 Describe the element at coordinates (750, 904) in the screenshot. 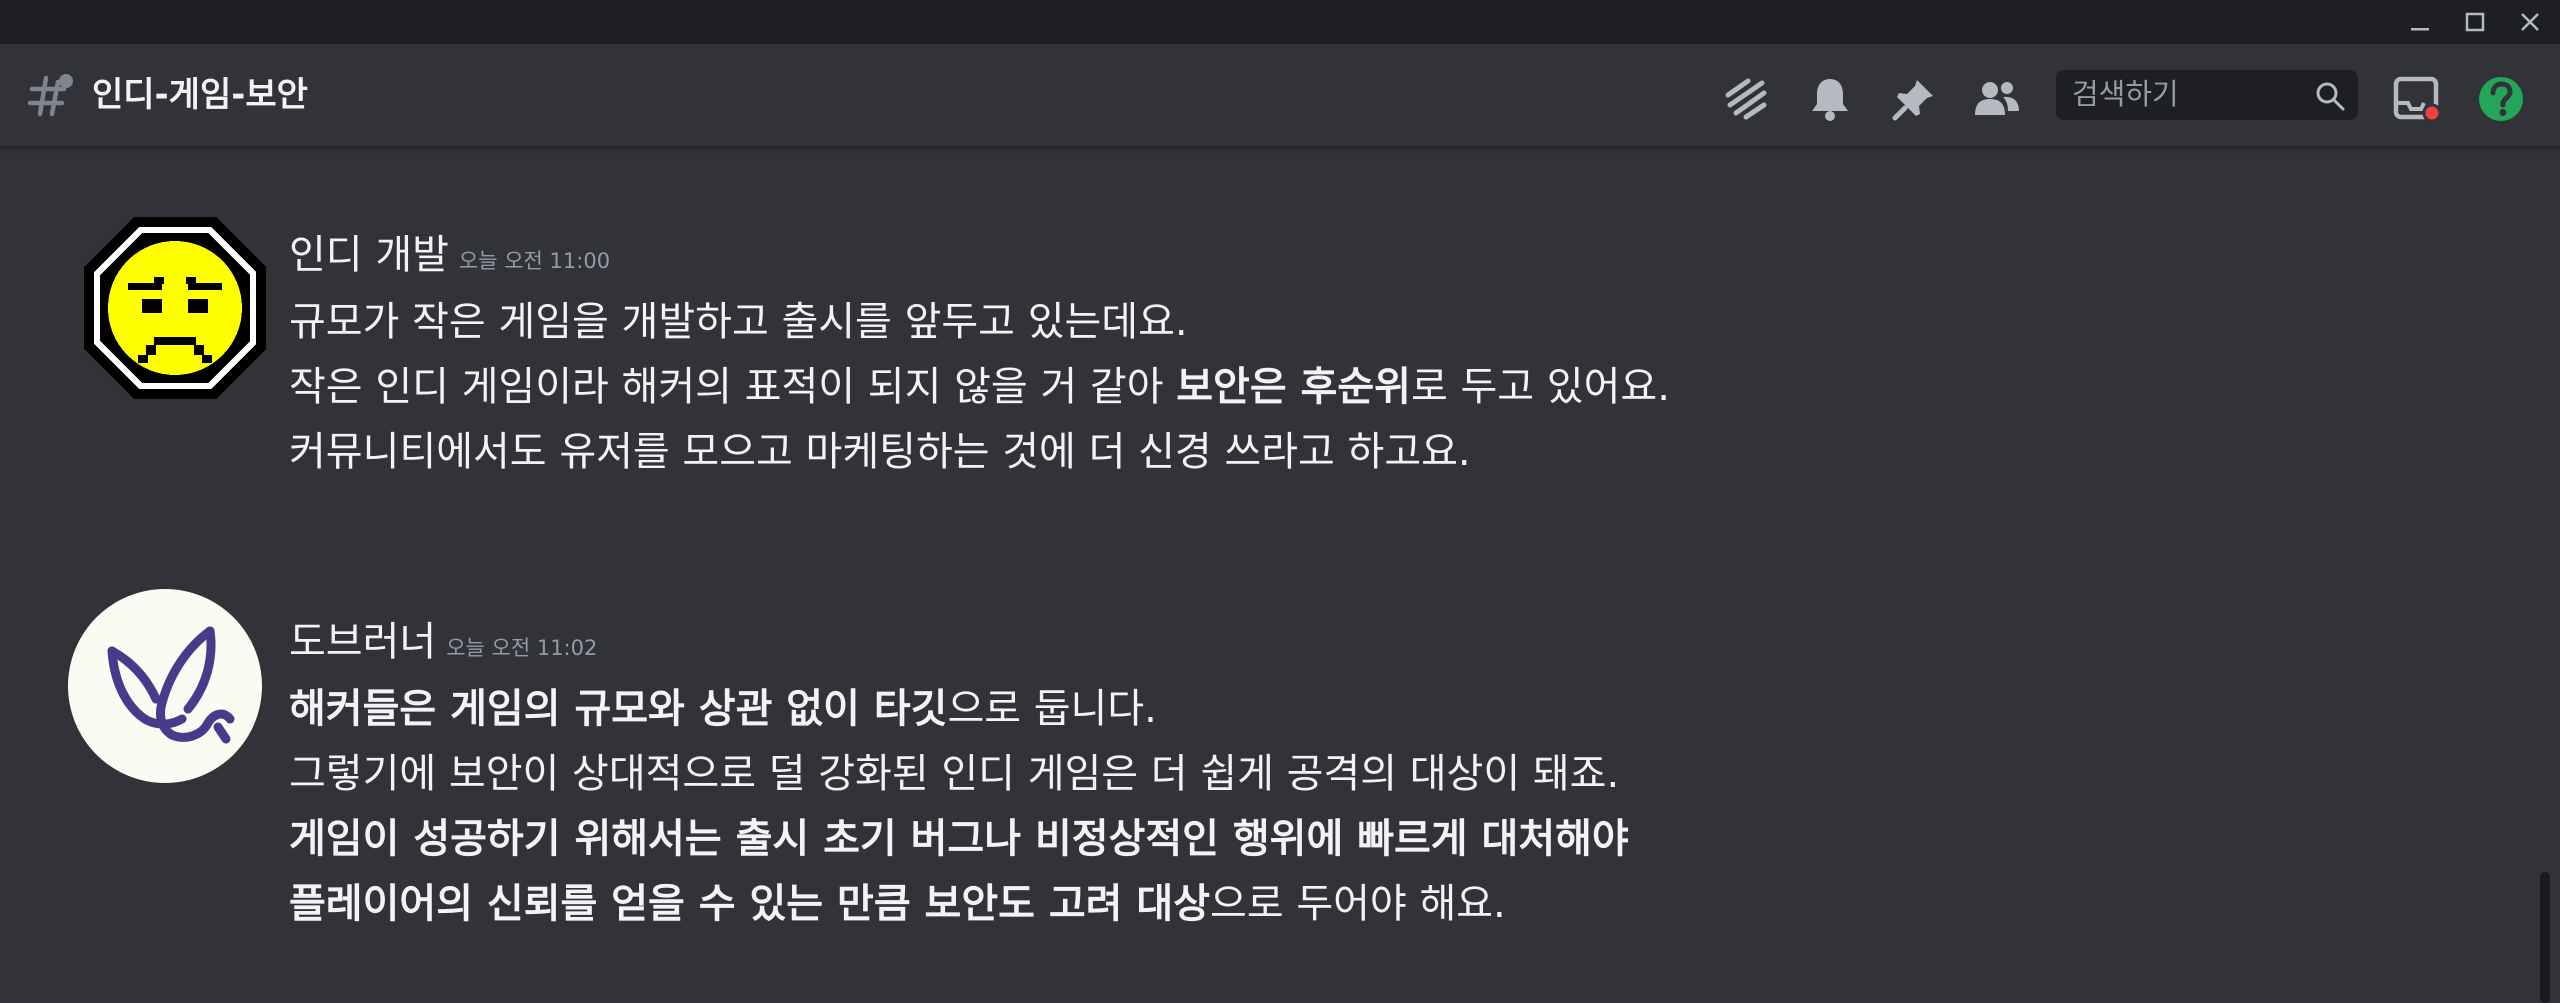

I see `message-text-bold: 플레이어의 신뢰를 얻을 수 있는 만큼 보안도 고려 대상` at that location.